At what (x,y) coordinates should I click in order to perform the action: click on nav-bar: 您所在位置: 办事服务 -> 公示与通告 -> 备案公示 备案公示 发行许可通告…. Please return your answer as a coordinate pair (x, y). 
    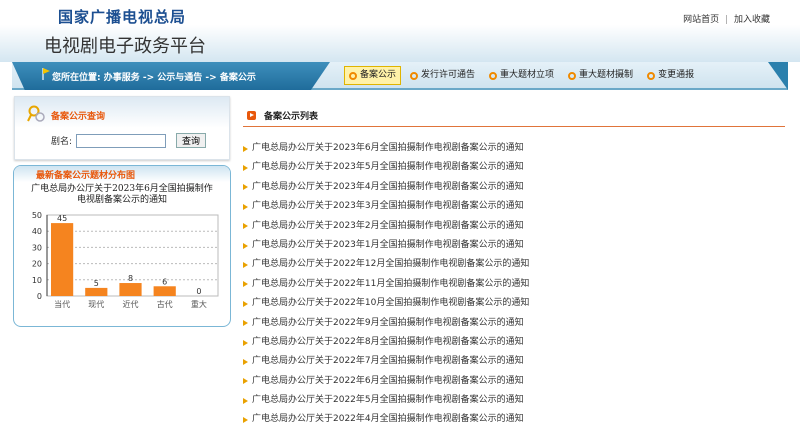
    Looking at the image, I should click on (400, 76).